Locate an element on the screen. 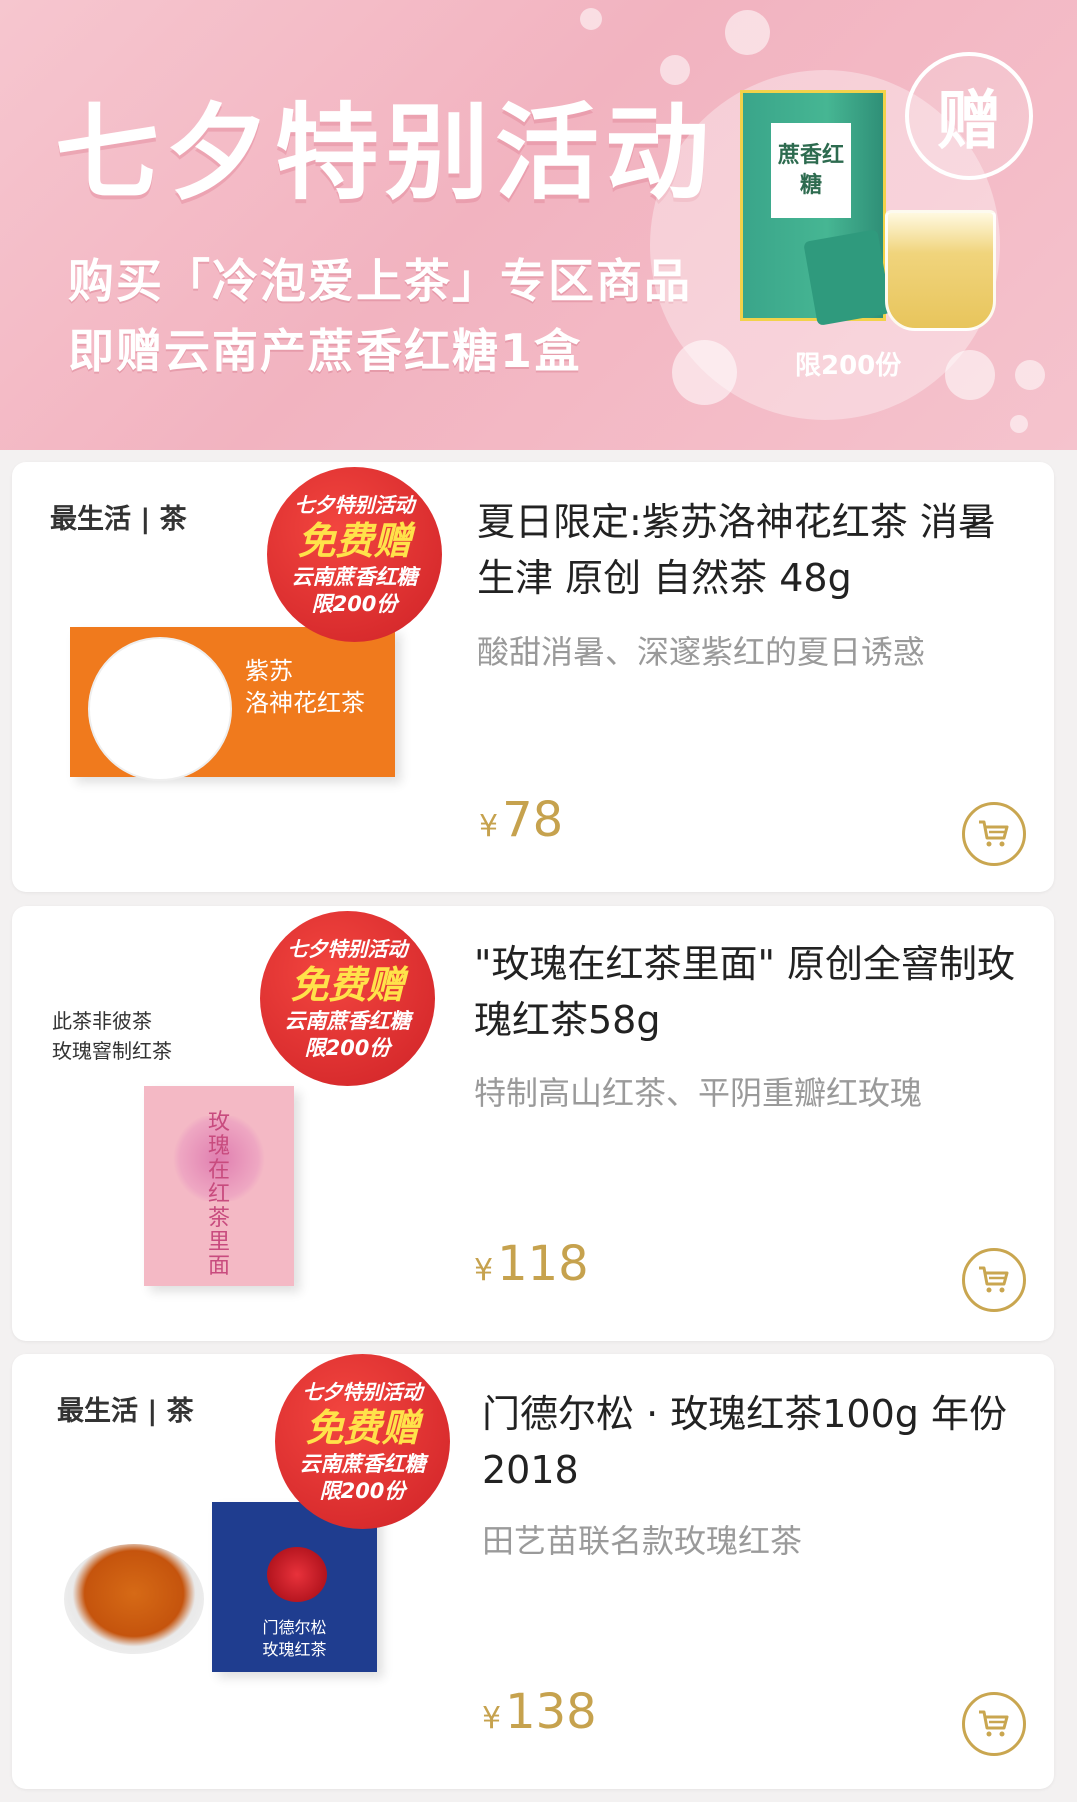  product-image-cup is located at coordinates (134, 1599).